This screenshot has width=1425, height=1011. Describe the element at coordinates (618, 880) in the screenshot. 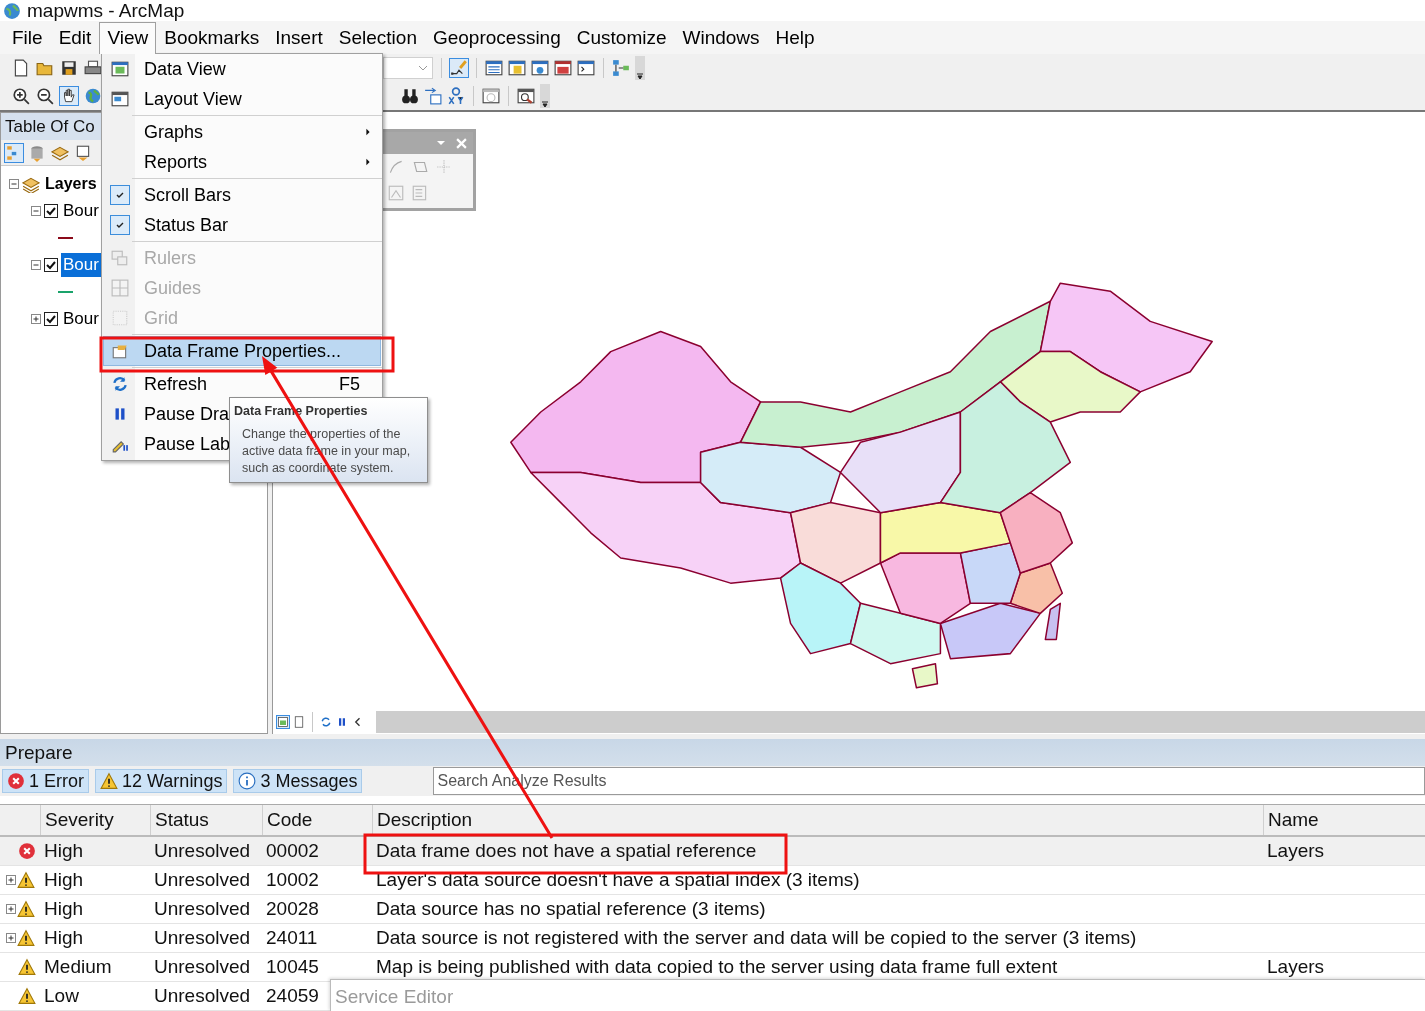

I see `table-cell: Layer's data source doesn't have a spatial index (3 items)` at that location.